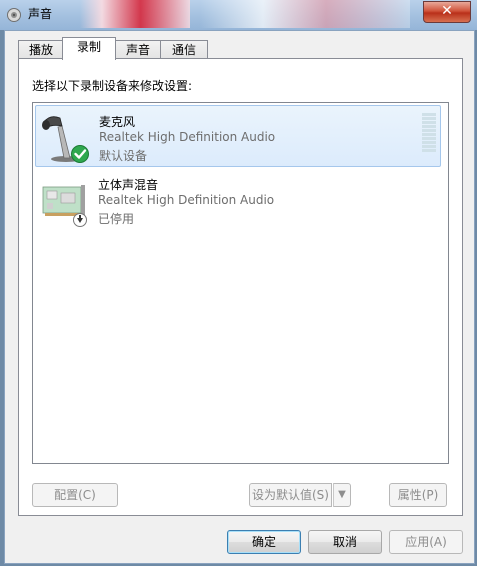 This screenshot has height=566, width=477. Describe the element at coordinates (345, 542) in the screenshot. I see `cancel-button: 取消` at that location.